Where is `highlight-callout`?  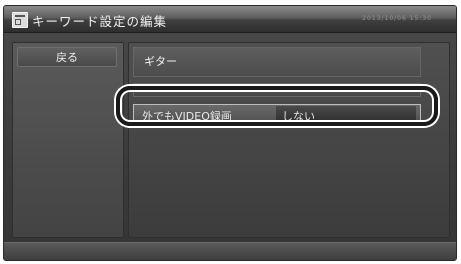 highlight-callout is located at coordinates (277, 106).